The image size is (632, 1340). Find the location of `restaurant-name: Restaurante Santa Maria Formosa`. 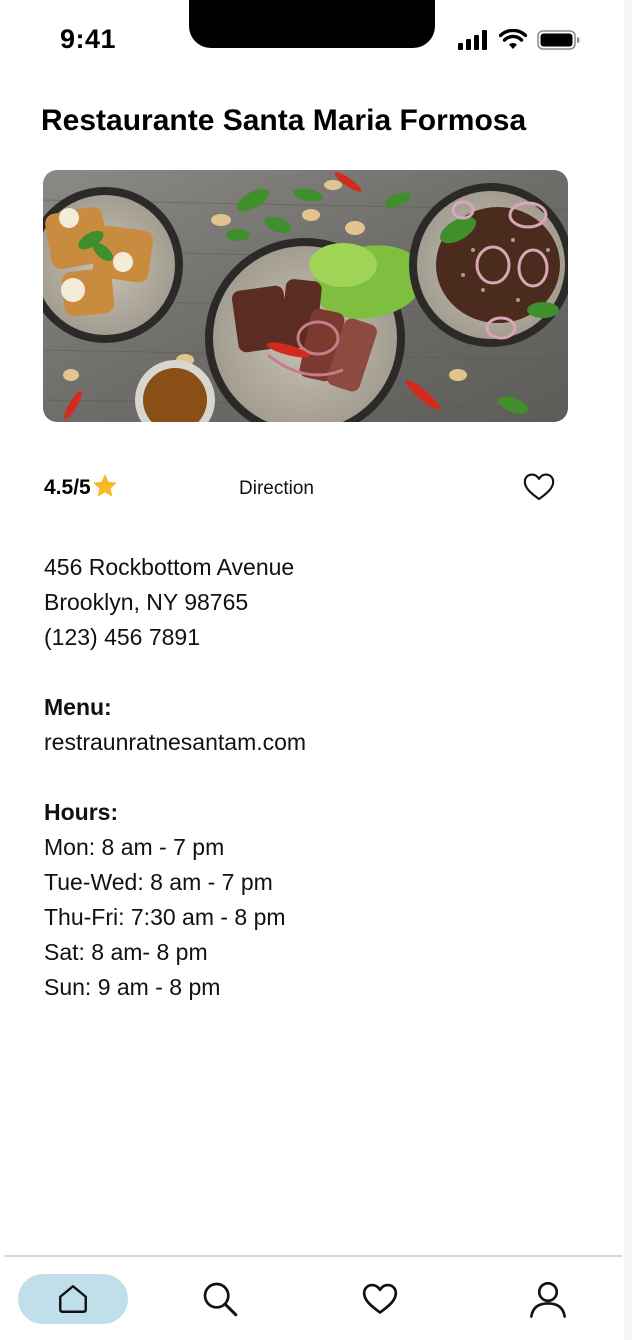

restaurant-name: Restaurante Santa Maria Formosa is located at coordinates (284, 120).